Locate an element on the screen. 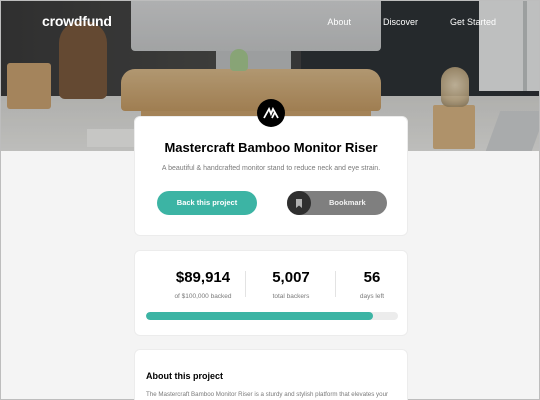 This screenshot has width=540, height=400. mastercraft-logo-glyph is located at coordinates (271, 113).